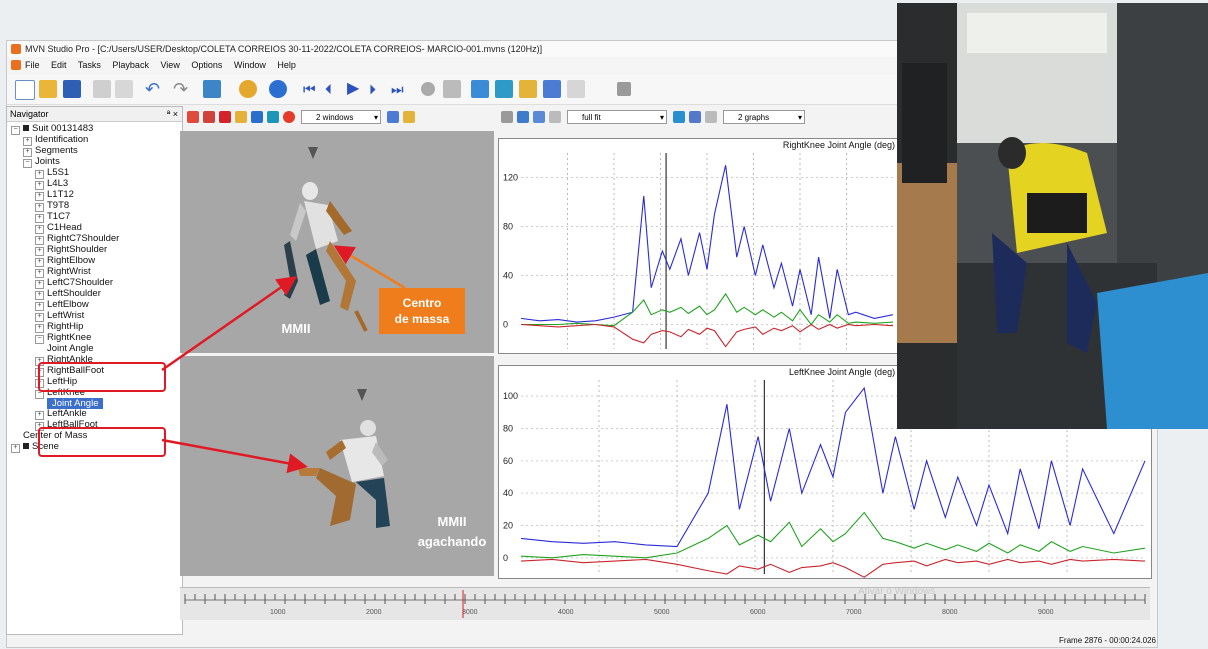 The height and width of the screenshot is (649, 1208). What do you see at coordinates (369, 267) in the screenshot?
I see `arrow-to-center-of-mass` at bounding box center [369, 267].